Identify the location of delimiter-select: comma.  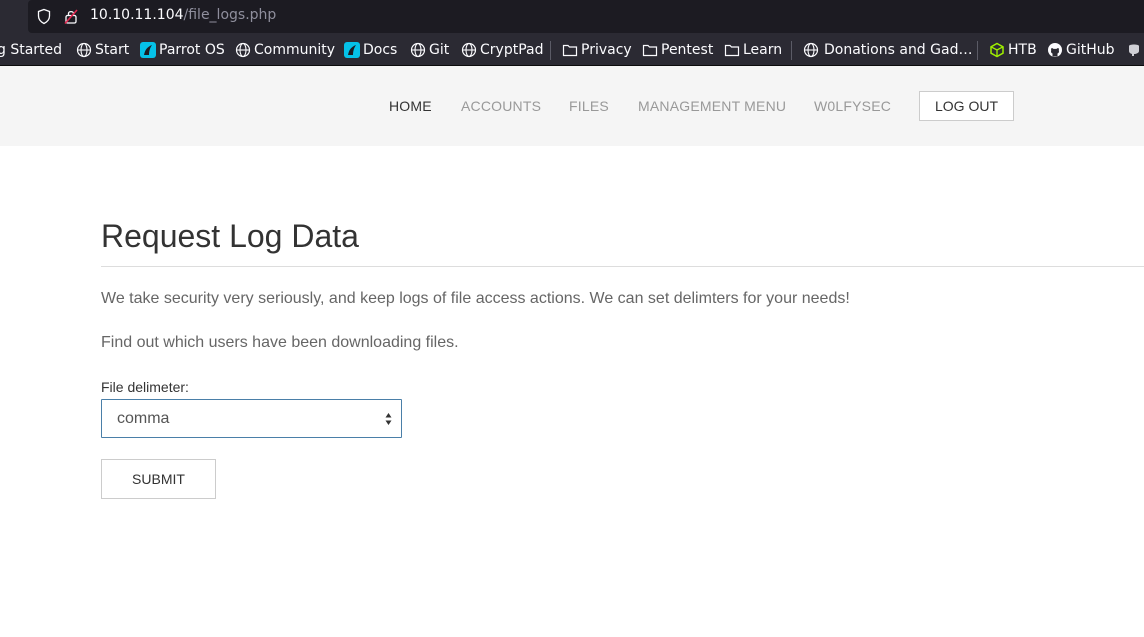
(251, 418).